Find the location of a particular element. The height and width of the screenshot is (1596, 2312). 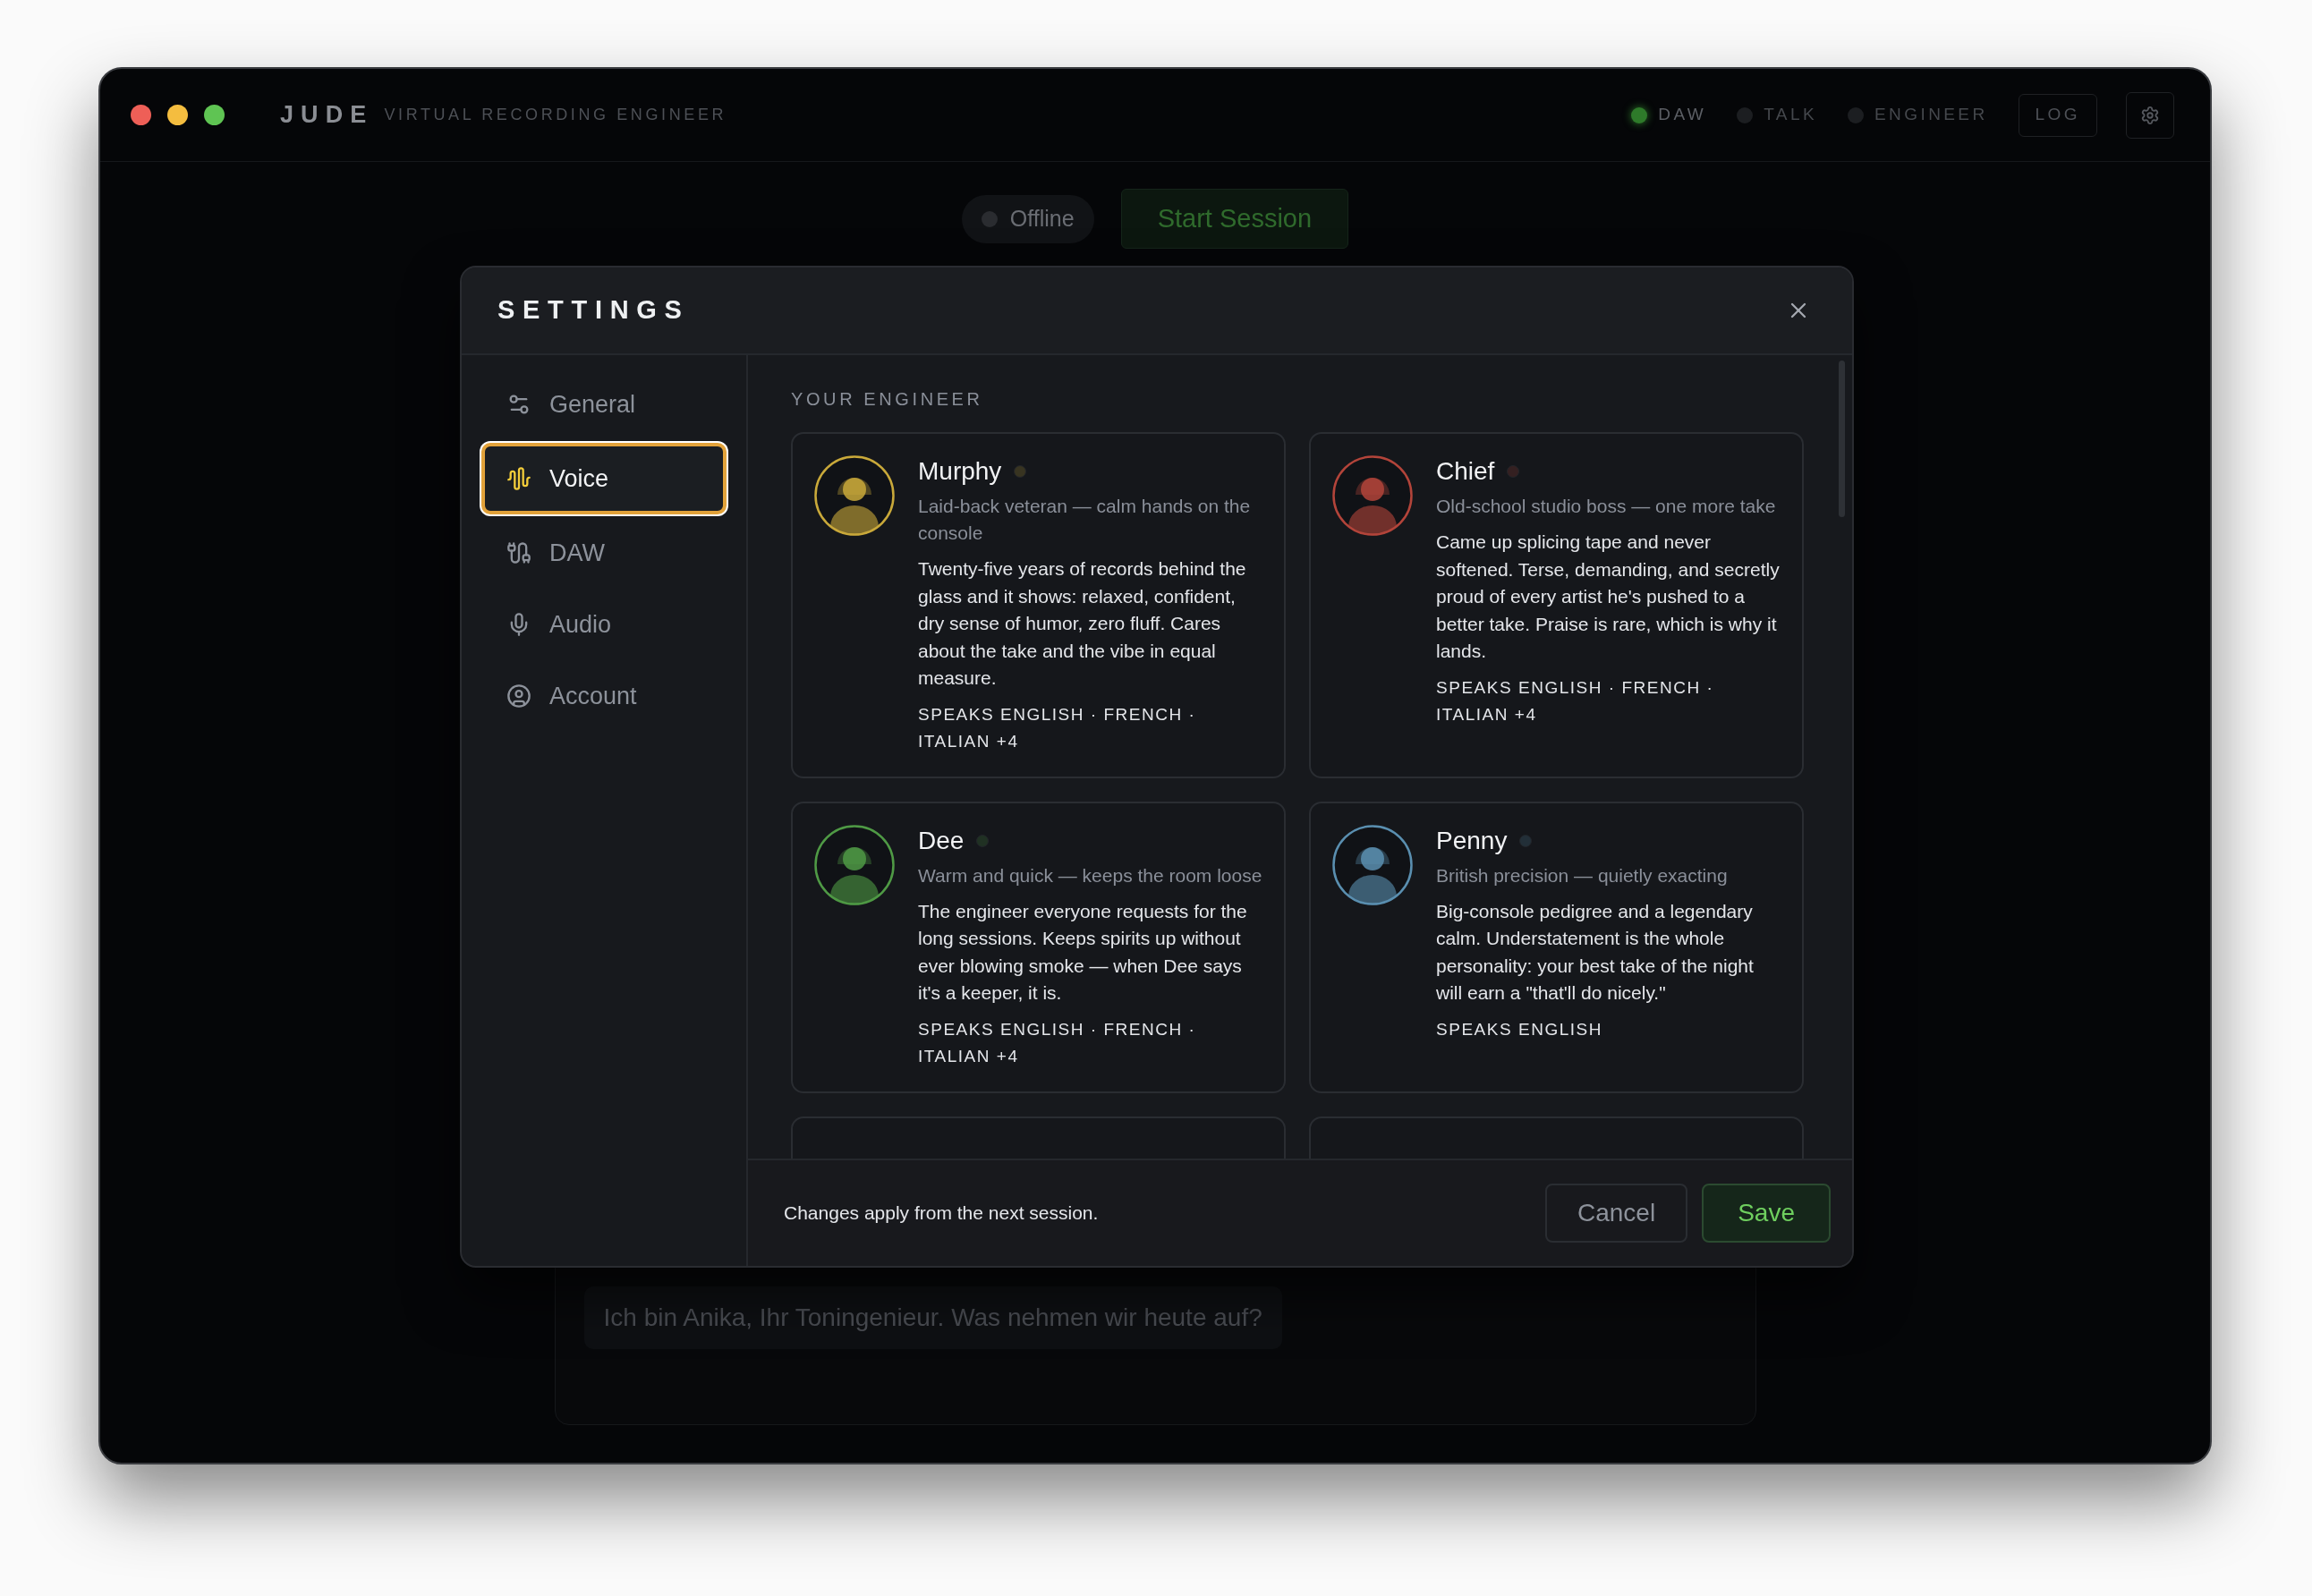

nav-item: Voice is located at coordinates (604, 479).